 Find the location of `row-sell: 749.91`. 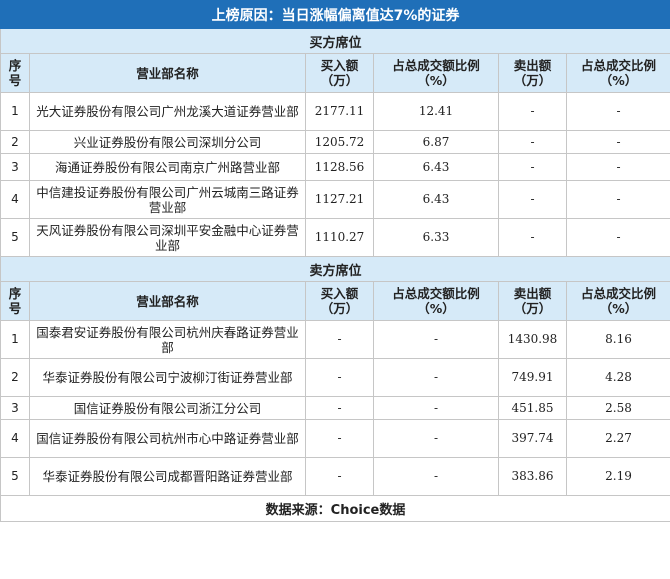

row-sell: 749.91 is located at coordinates (532, 377).